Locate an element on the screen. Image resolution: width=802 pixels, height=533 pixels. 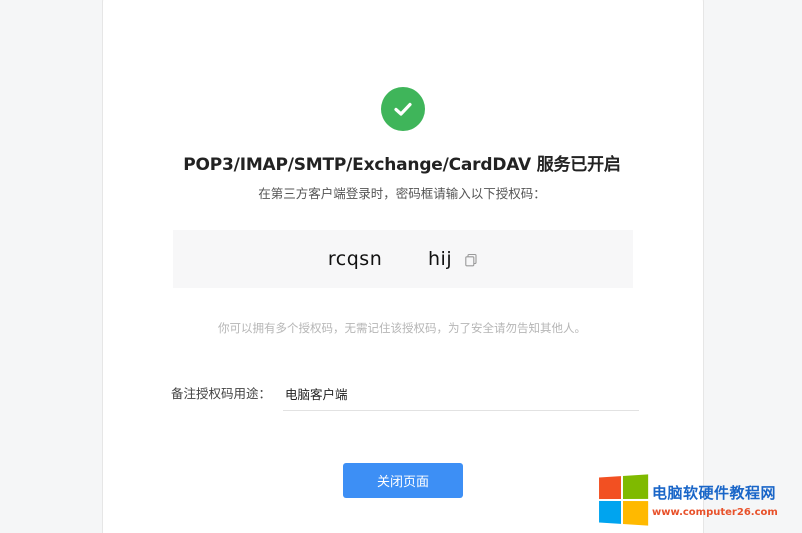
site-watermark: 电脑软硬件教程网 www.computer26.com is located at coordinates (687, 500).